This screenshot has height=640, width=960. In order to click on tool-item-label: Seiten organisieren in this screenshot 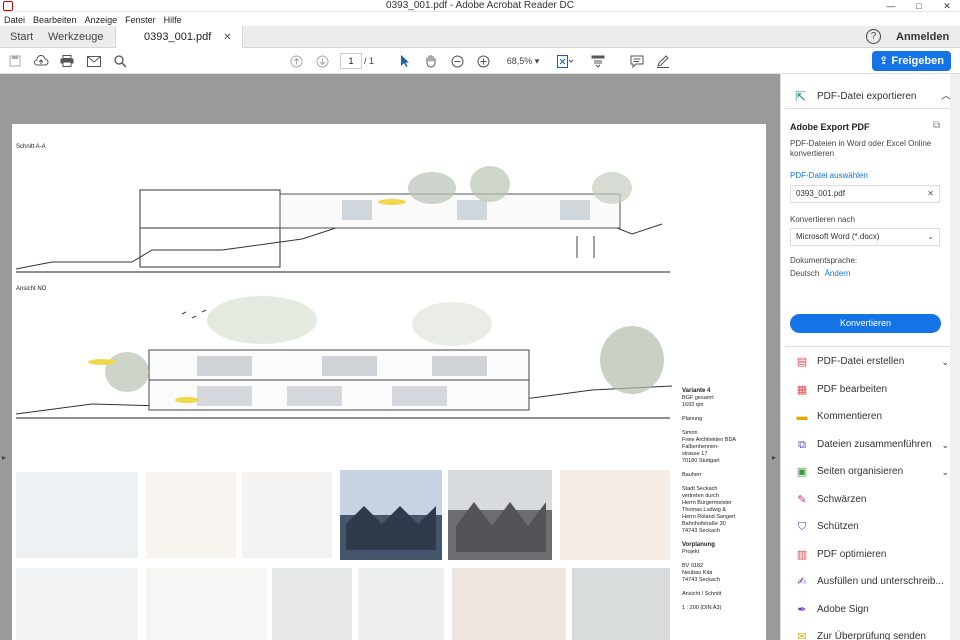, I will do `click(860, 471)`.